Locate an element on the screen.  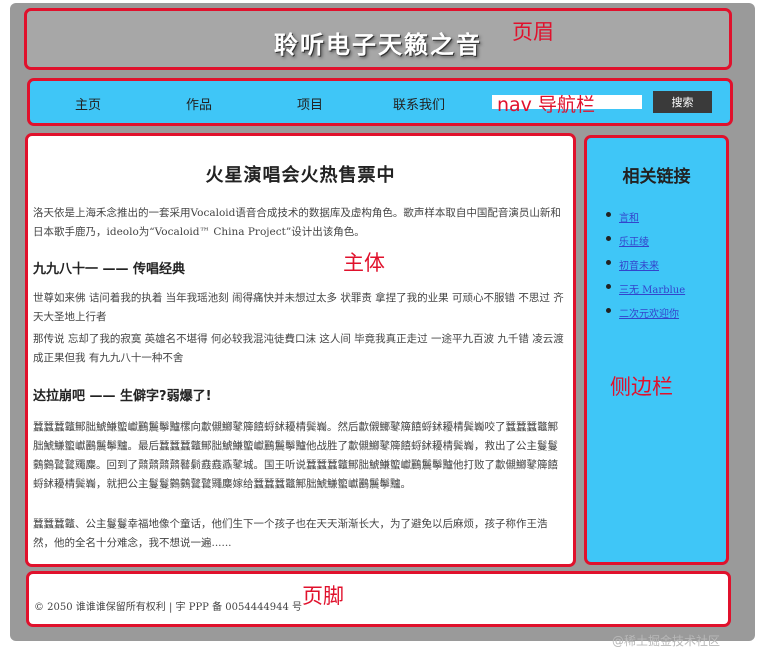
nav-annotation: nav 导航栏 is located at coordinates (546, 105).